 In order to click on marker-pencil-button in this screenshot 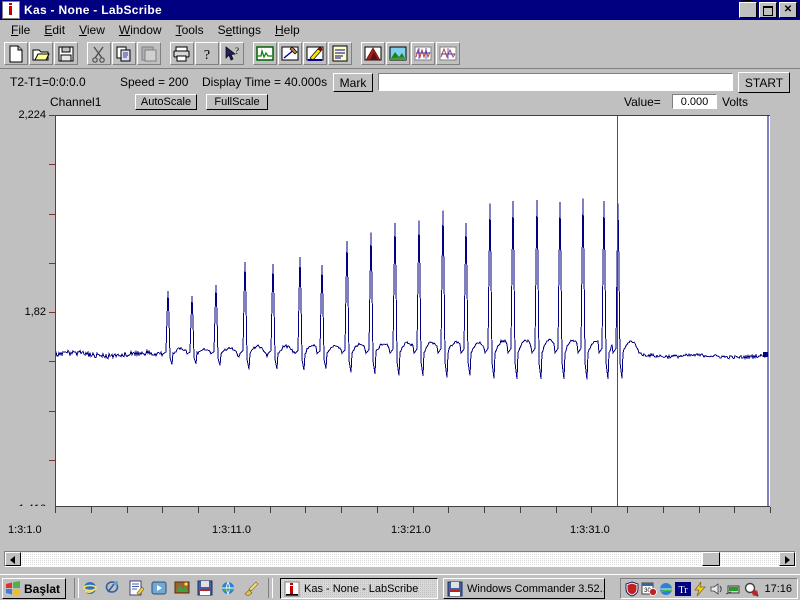, I will do `click(315, 53)`.